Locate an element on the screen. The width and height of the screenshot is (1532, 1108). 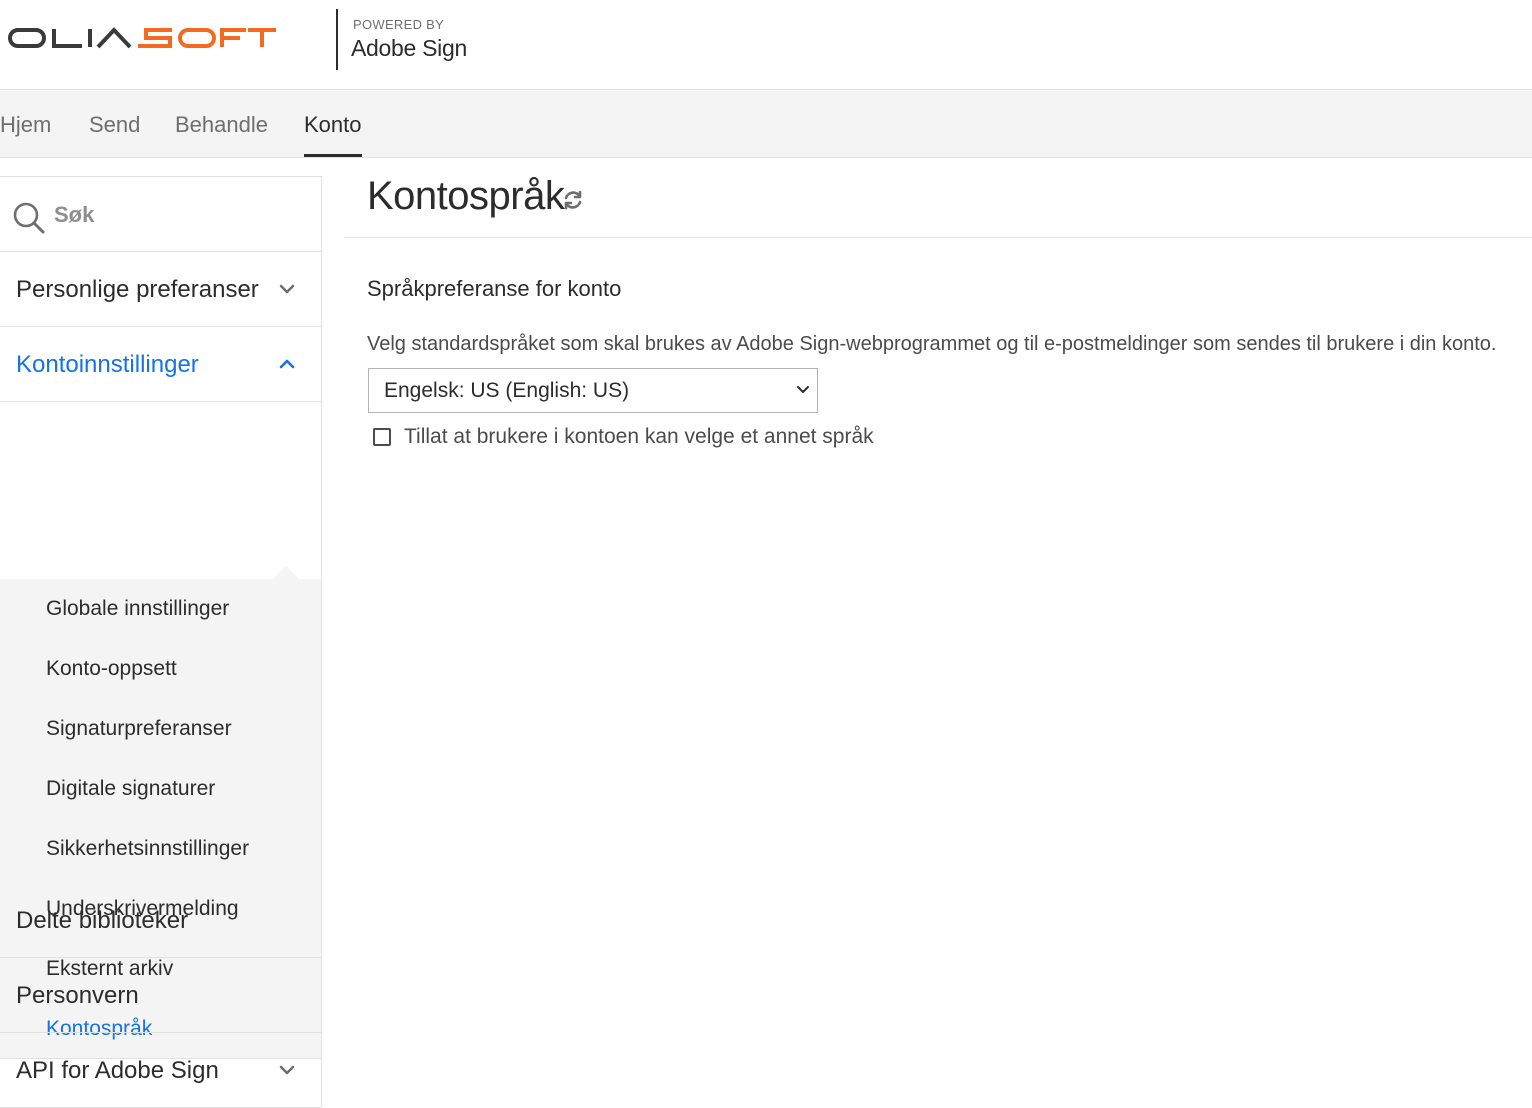
refresh-icon is located at coordinates (573, 200).